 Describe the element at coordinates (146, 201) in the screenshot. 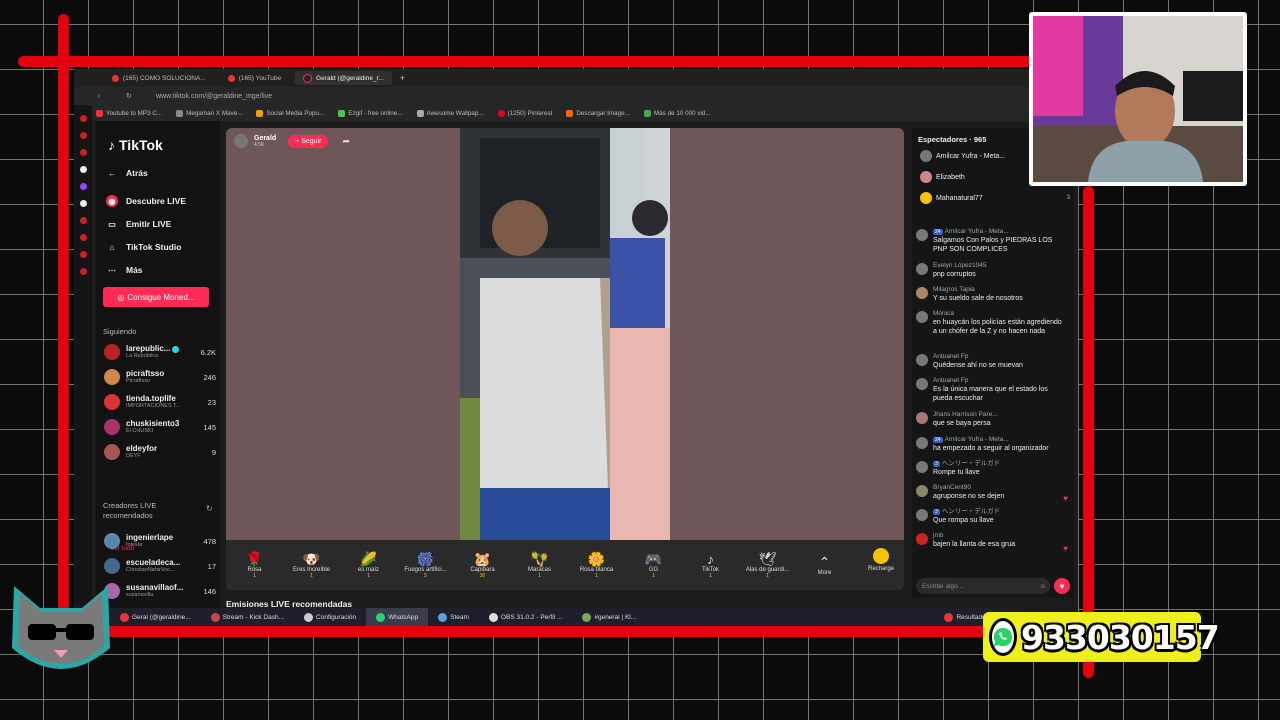

I see `nav-descubre-live: ◉ Descubre LIVE` at that location.